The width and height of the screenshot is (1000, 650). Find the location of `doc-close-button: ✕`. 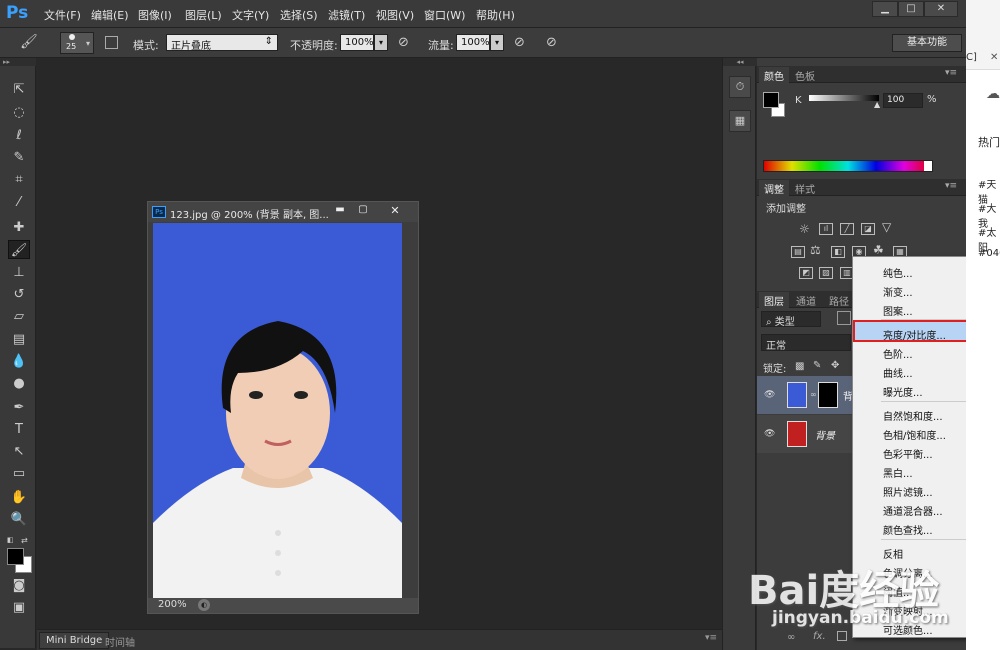

doc-close-button: ✕ is located at coordinates (395, 211).